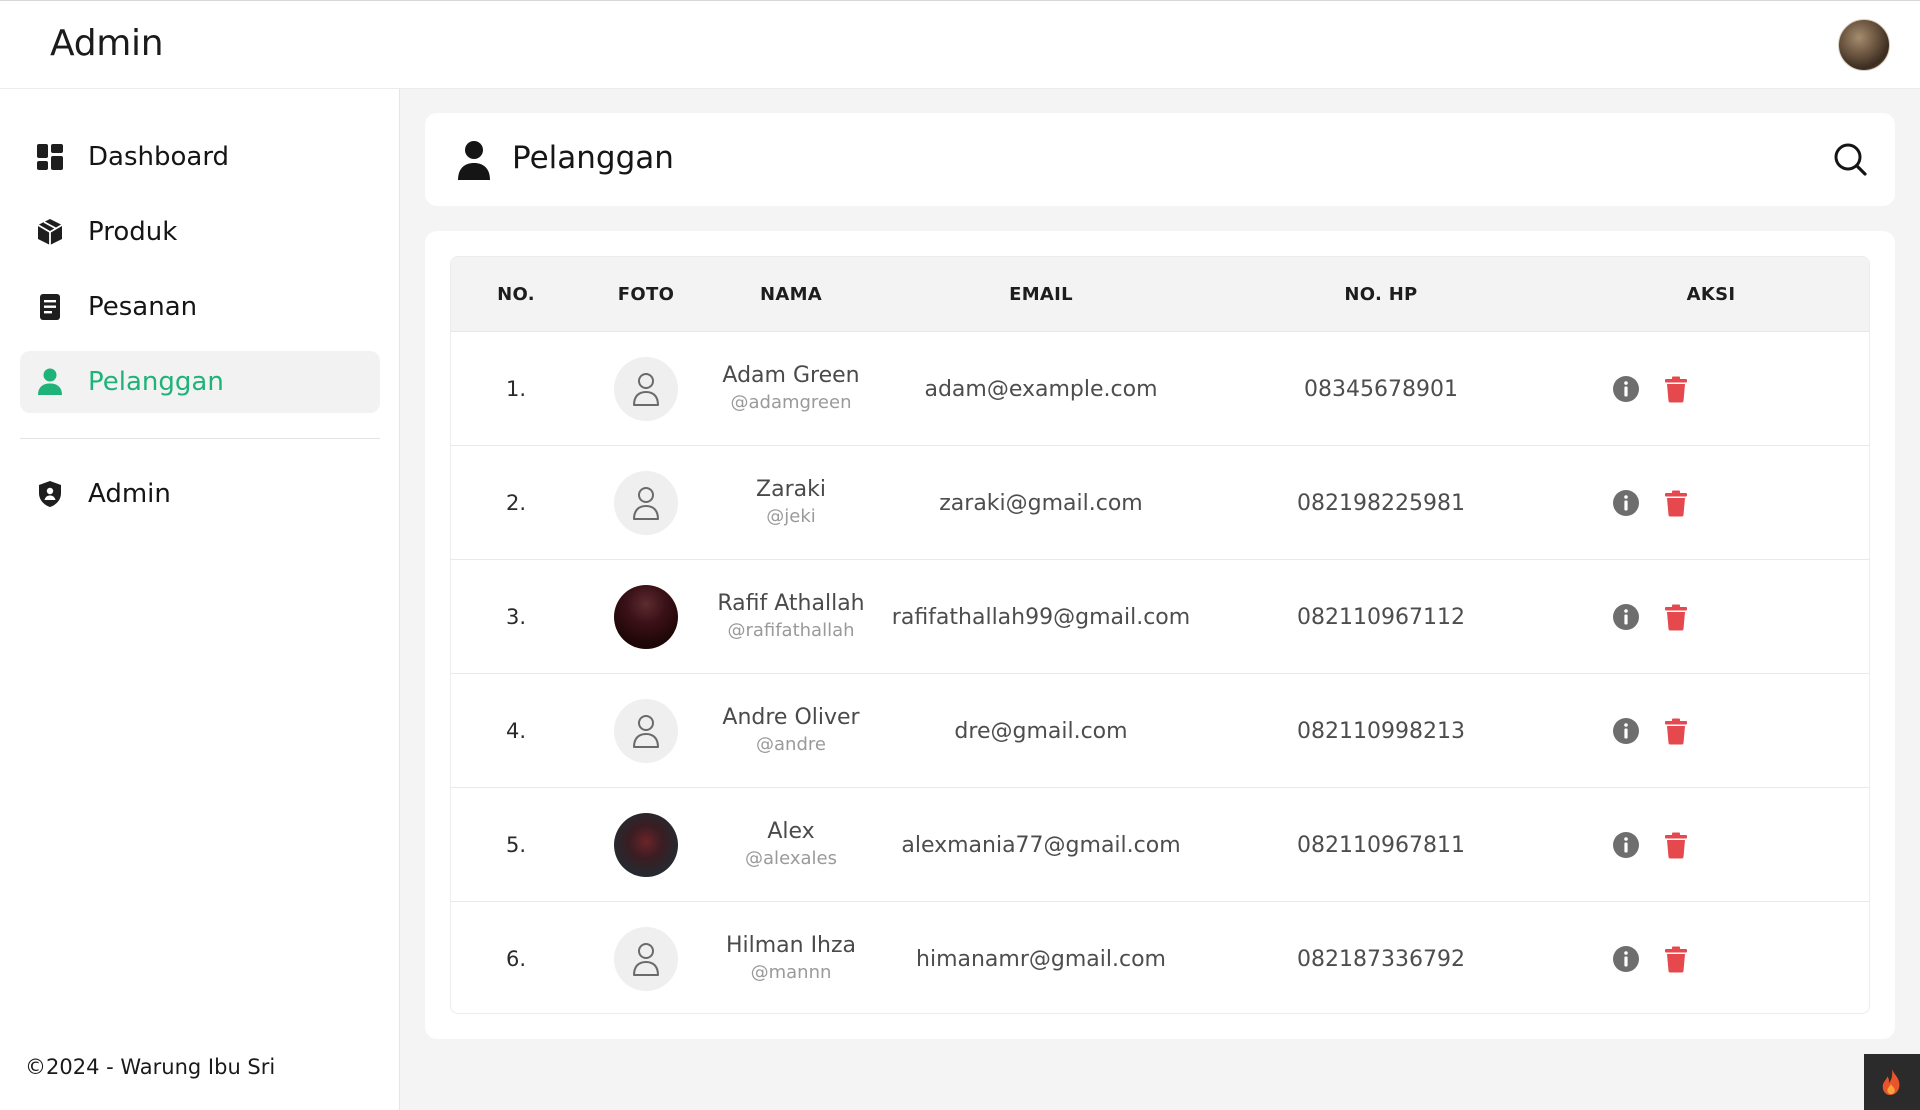 This screenshot has width=1920, height=1110. I want to click on table-header: NO. FOTO NAMA EMAIL NO. HP AKSI, so click(1160, 294).